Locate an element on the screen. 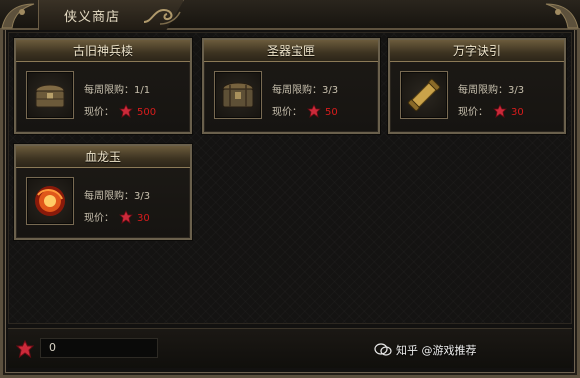 Image resolution: width=580 pixels, height=378 pixels. limit-value: 1/1 is located at coordinates (142, 90).